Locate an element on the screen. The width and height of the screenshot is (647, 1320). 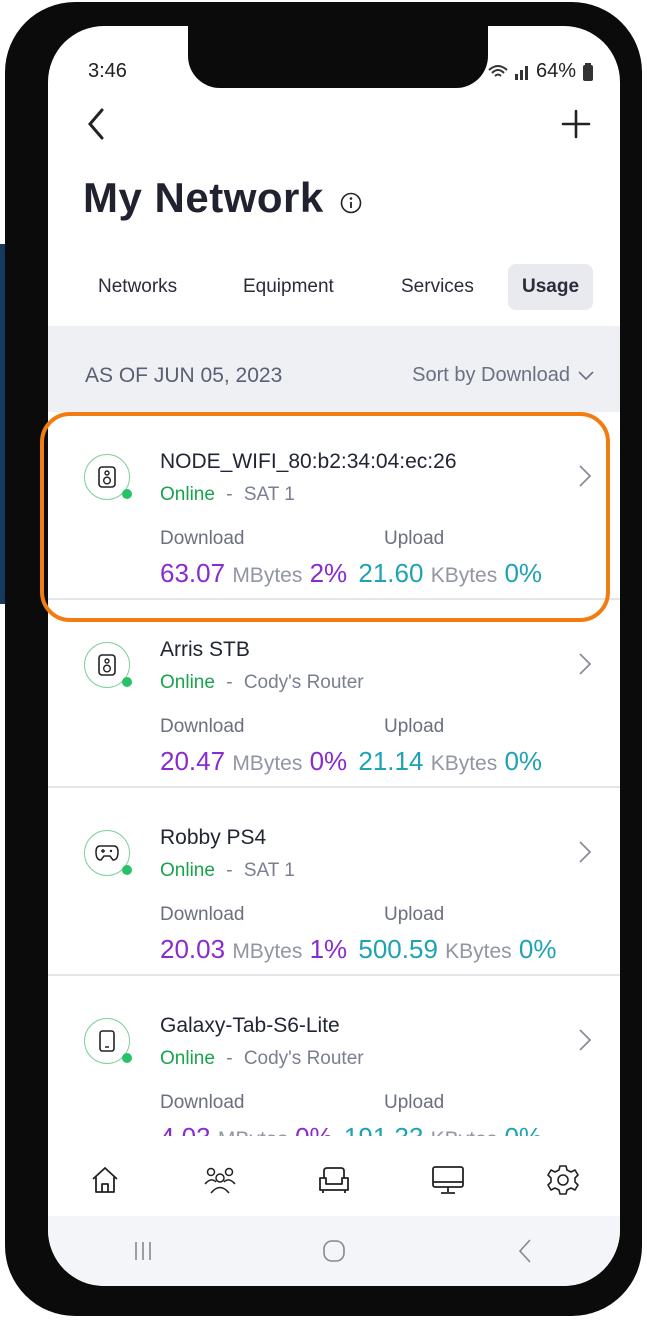
battery-percent: 64% is located at coordinates (555, 71).